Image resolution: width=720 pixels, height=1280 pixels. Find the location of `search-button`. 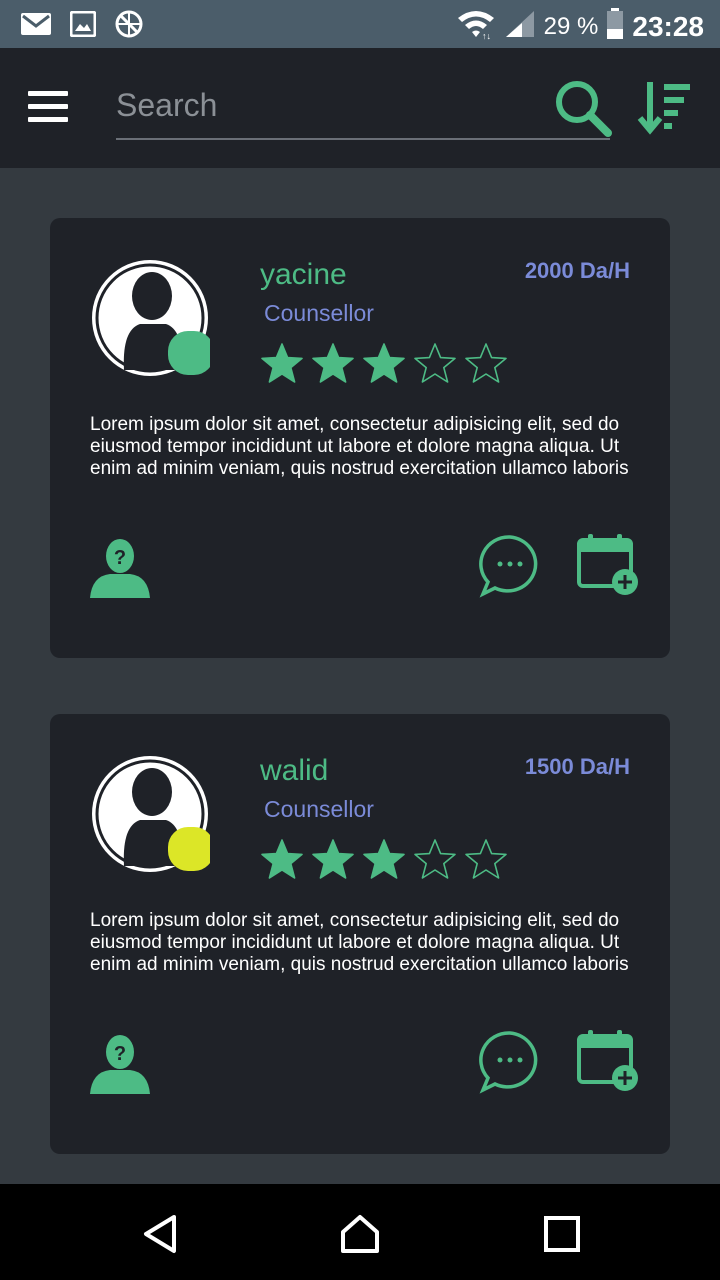

search-button is located at coordinates (583, 109).